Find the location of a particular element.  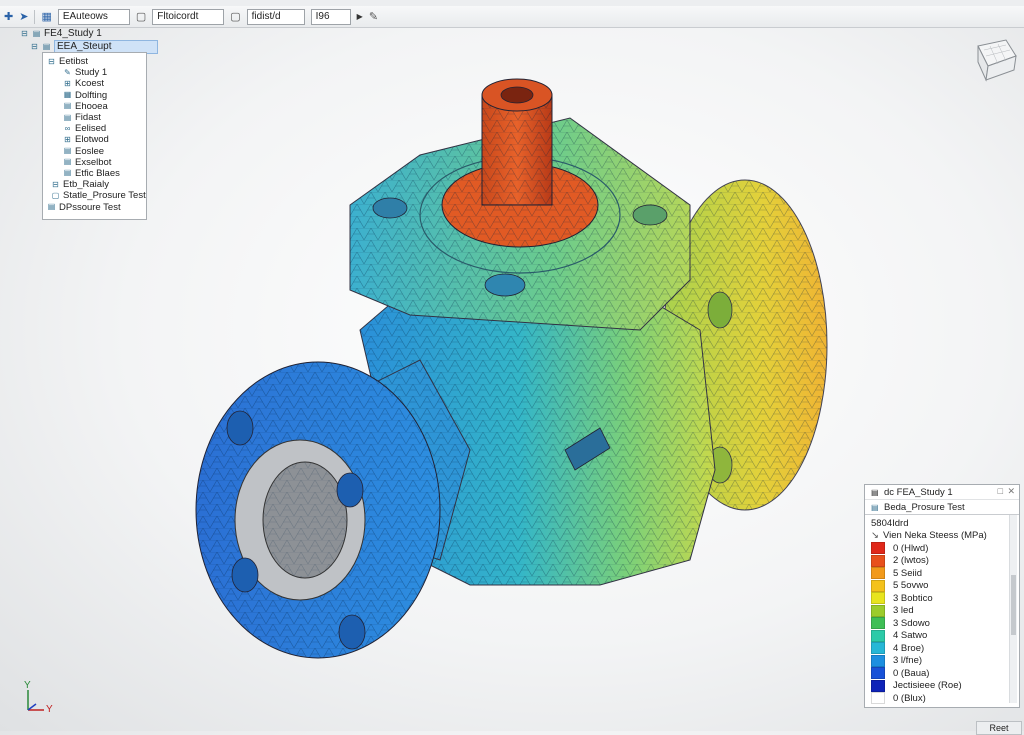

legend-row: 5 5ovwo is located at coordinates (942, 586).